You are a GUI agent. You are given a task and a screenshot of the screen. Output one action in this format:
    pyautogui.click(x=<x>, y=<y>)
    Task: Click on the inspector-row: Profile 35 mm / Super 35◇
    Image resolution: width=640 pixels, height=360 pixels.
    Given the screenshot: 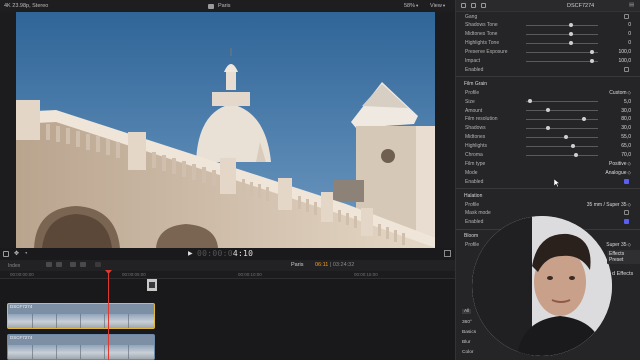 What is the action you would take?
    pyautogui.click(x=548, y=204)
    